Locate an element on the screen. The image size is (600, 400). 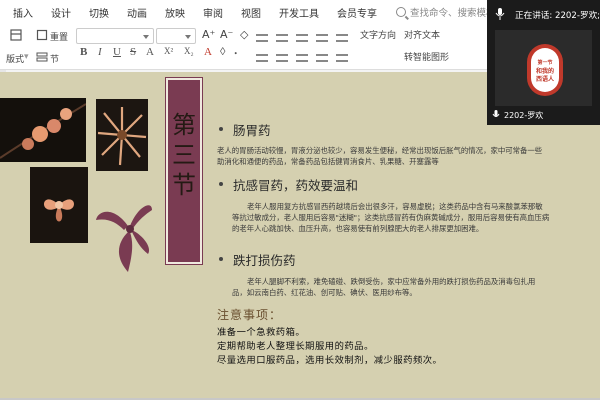
tab-slideshow: 放映 is located at coordinates (175, 12).